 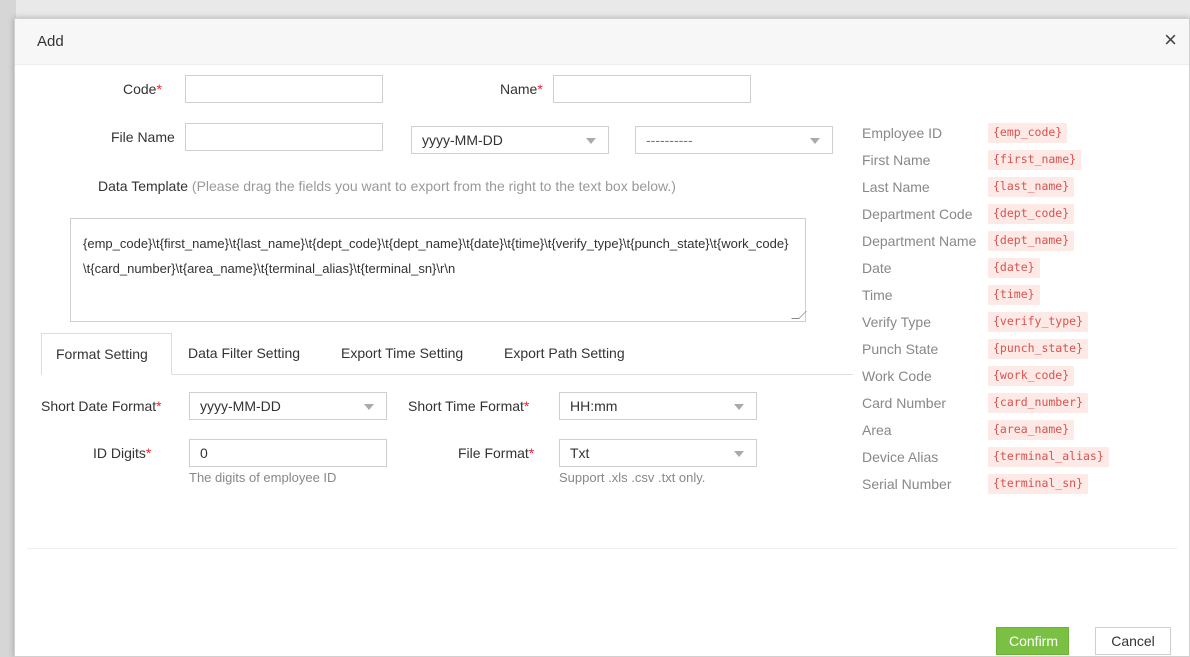 What do you see at coordinates (1031, 187) in the screenshot?
I see `field-tag: {last_name}` at bounding box center [1031, 187].